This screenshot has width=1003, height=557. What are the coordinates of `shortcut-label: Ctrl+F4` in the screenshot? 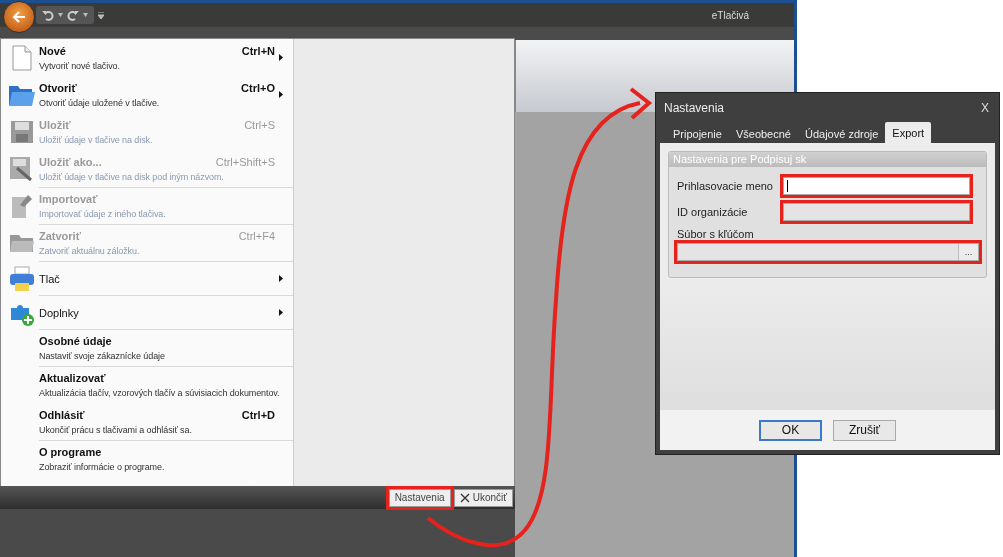 It's located at (256, 236).